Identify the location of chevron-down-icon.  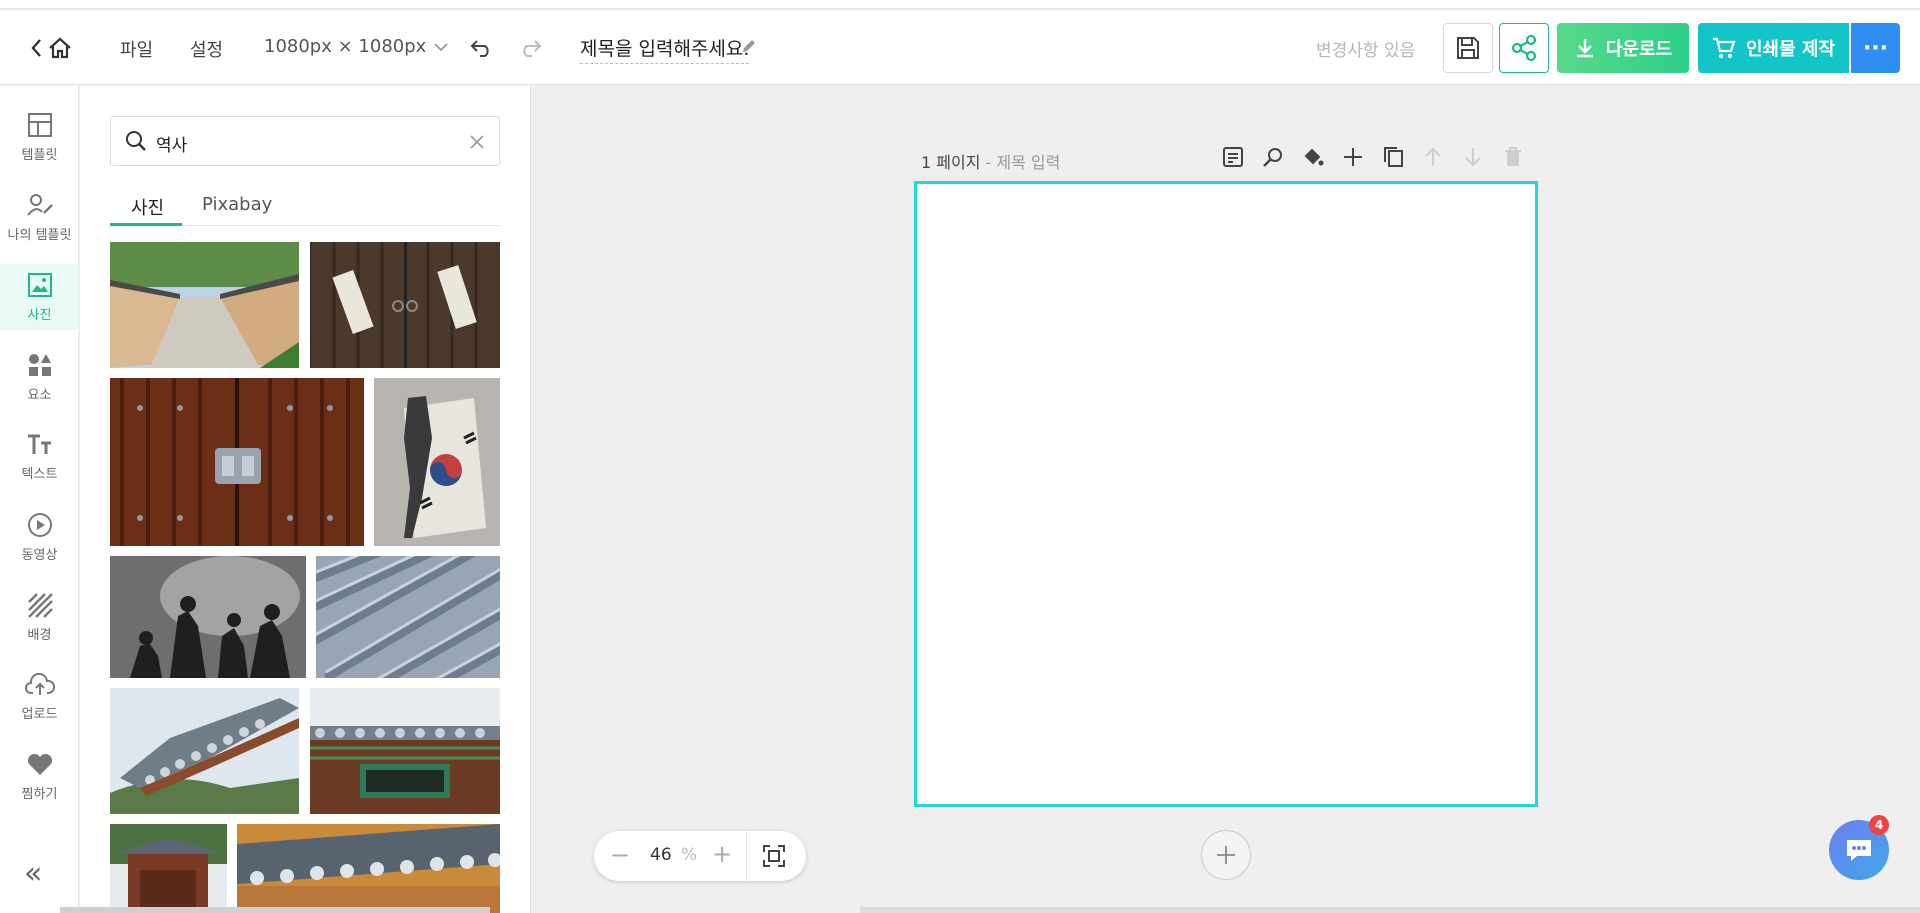
(441, 46).